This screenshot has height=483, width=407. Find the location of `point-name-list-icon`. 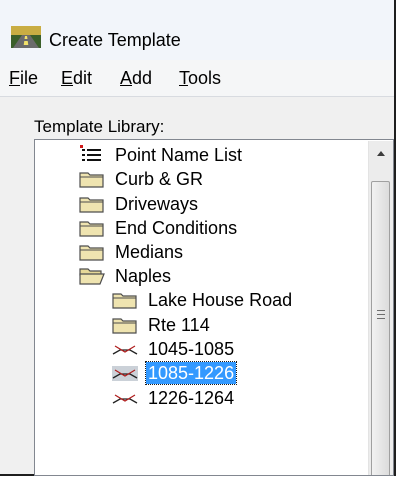

point-name-list-icon is located at coordinates (90, 153).